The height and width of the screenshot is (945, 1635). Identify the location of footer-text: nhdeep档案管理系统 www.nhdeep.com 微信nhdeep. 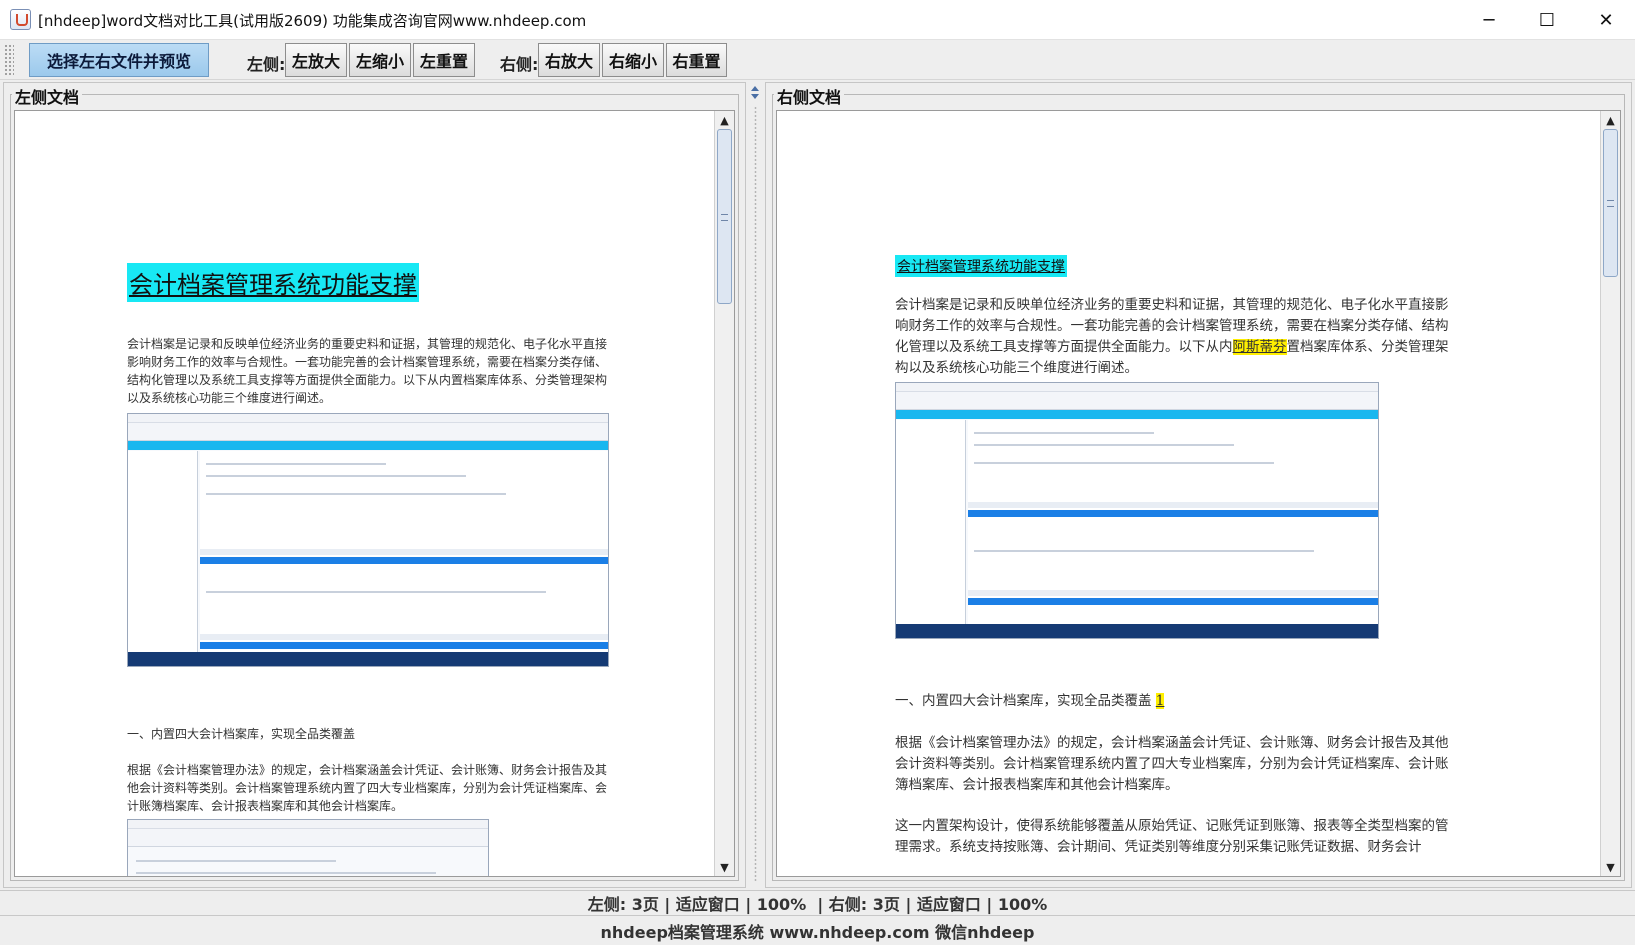
(817, 932).